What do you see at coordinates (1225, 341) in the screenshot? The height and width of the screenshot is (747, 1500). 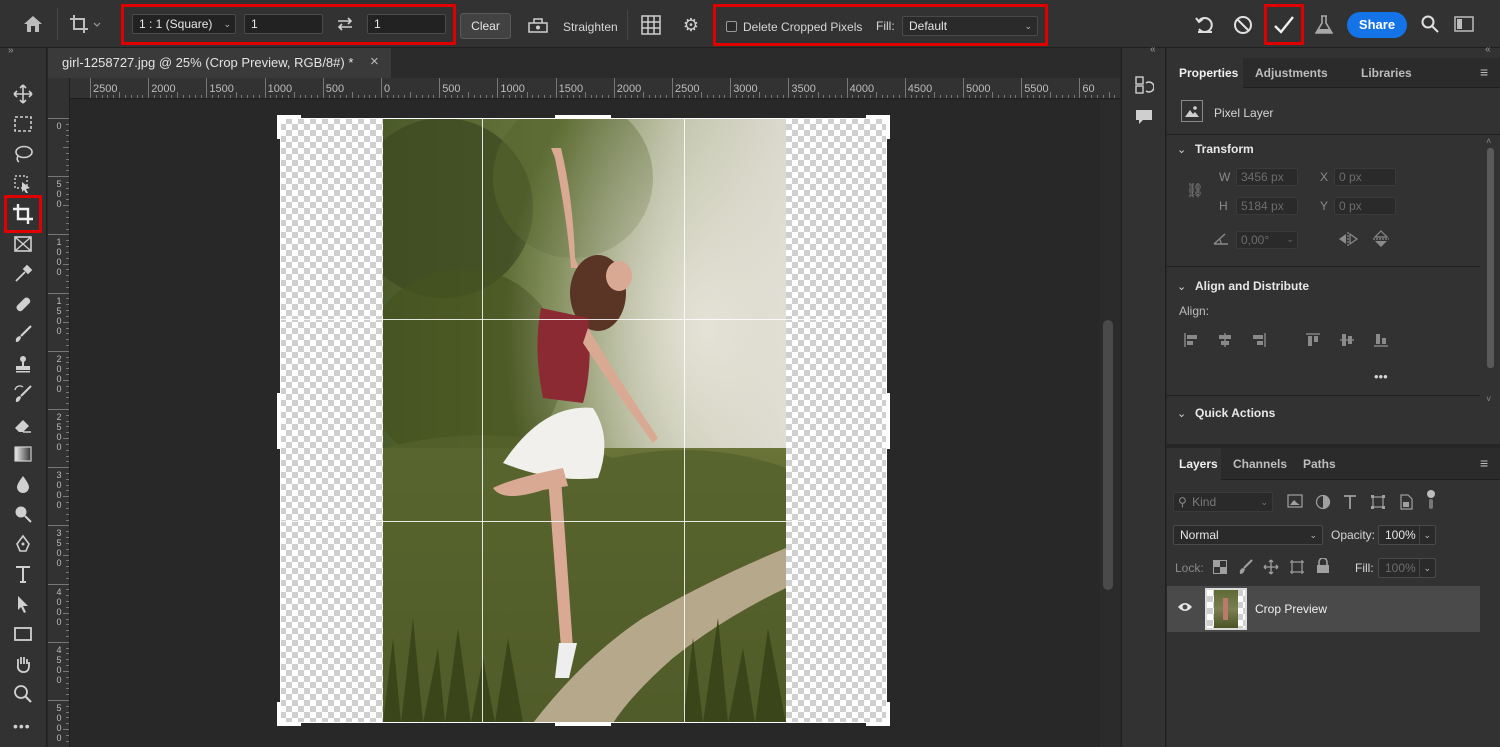 I see `align-center-h-icon` at bounding box center [1225, 341].